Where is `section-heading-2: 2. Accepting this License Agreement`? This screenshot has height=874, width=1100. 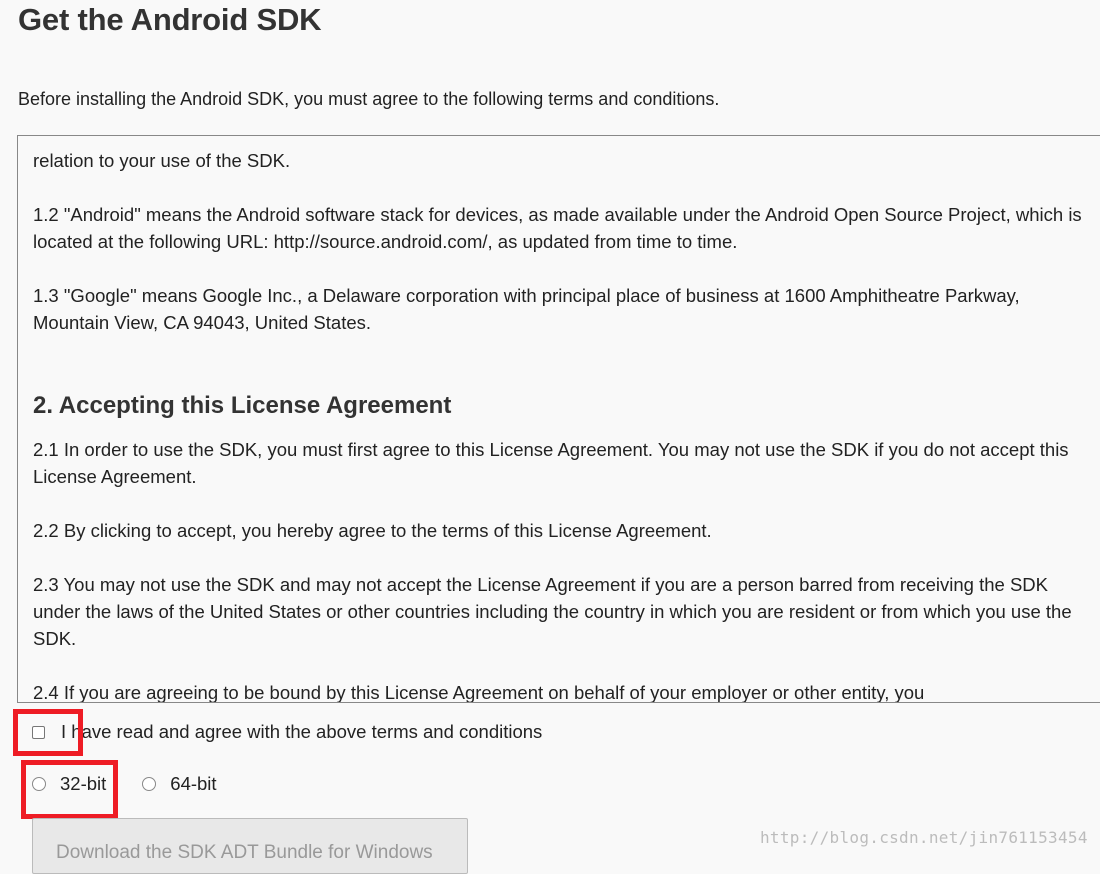
section-heading-2: 2. Accepting this License Agreement is located at coordinates (242, 405).